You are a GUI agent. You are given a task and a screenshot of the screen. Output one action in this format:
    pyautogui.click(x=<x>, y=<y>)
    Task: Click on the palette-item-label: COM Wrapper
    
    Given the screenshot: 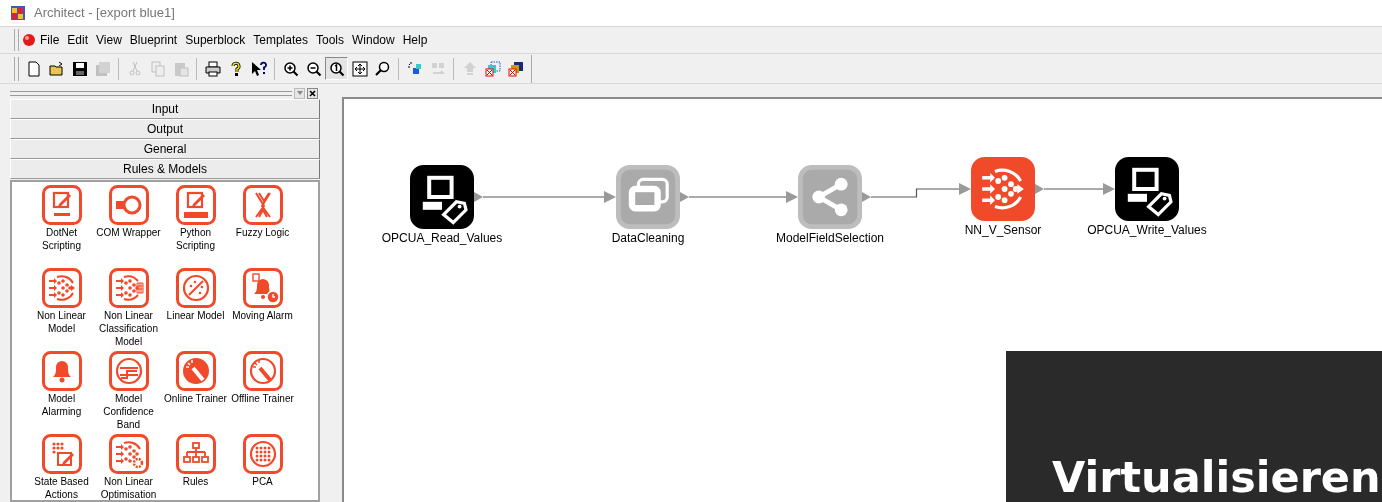 What is the action you would take?
    pyautogui.click(x=128, y=232)
    